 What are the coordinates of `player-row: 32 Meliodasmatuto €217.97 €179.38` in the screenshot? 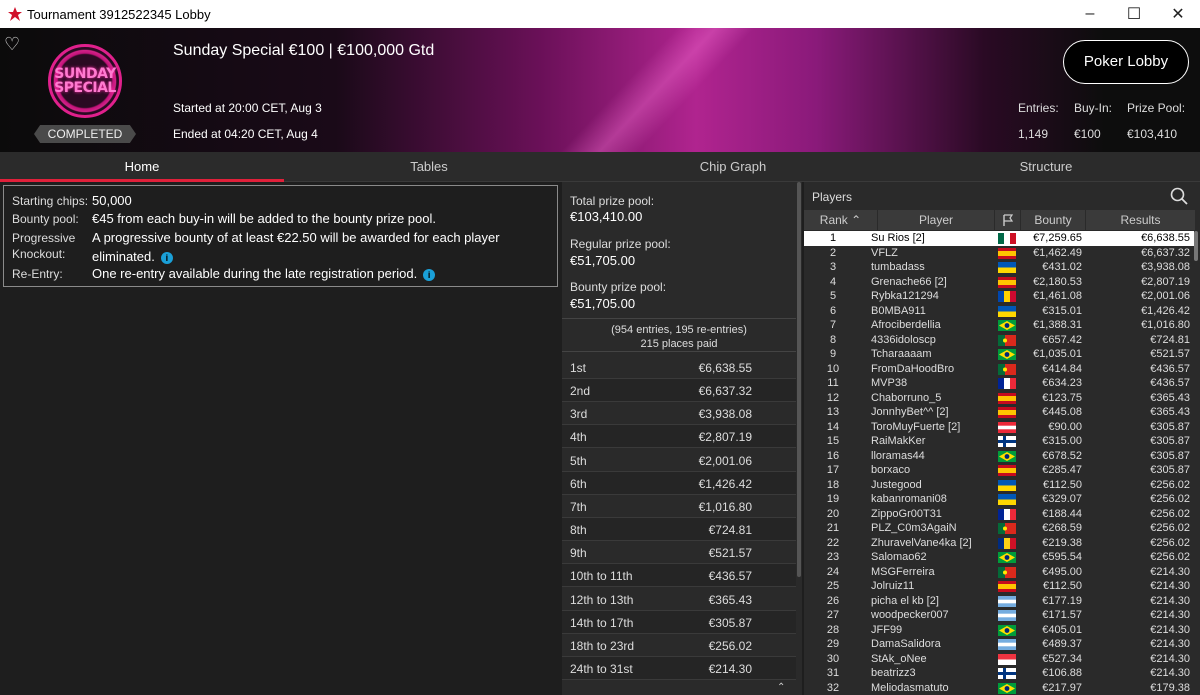 It's located at (999, 687).